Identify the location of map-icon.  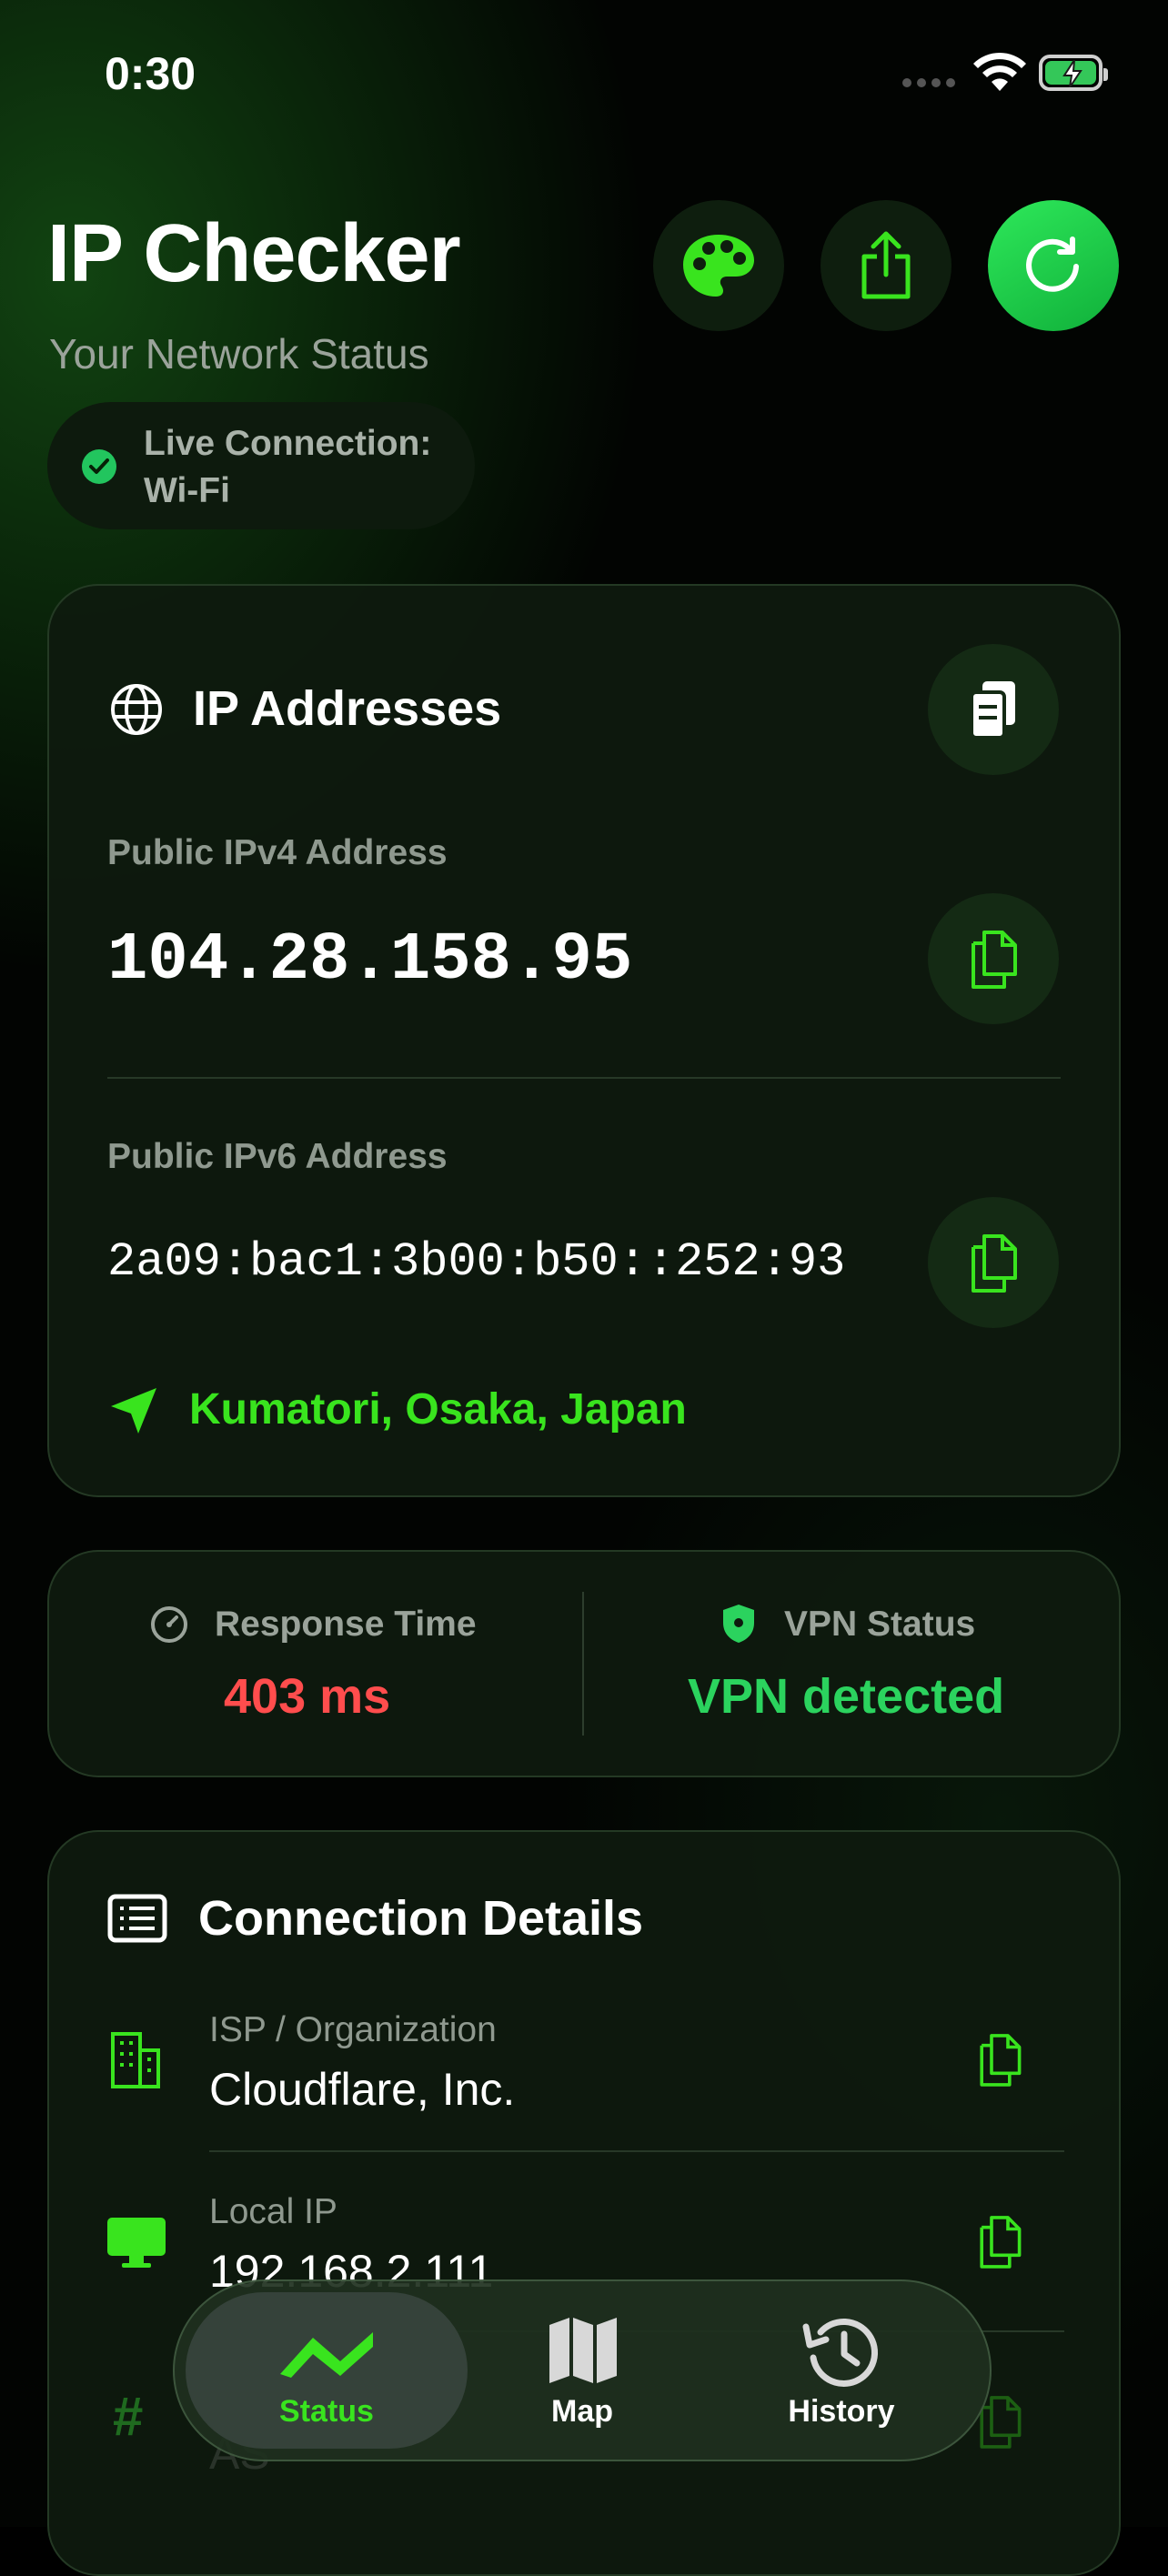
(583, 2350).